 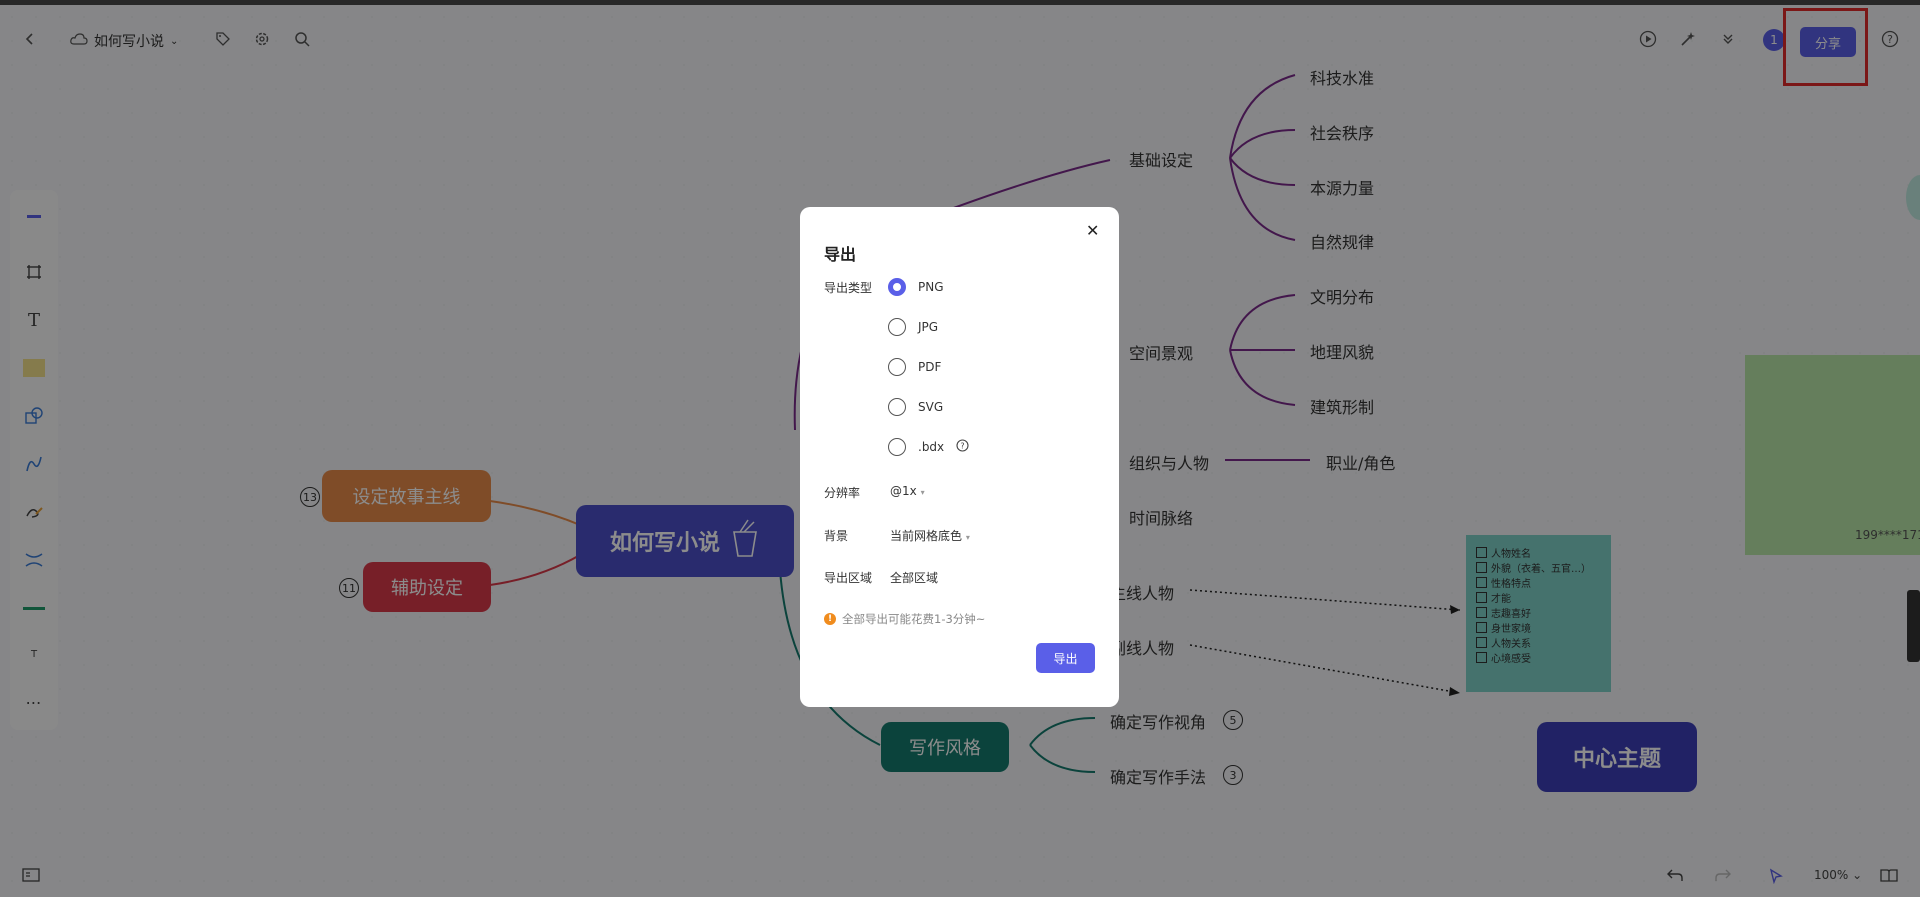 I want to click on warning-text: 全部导出可能花费1-3分钟~, so click(x=914, y=619).